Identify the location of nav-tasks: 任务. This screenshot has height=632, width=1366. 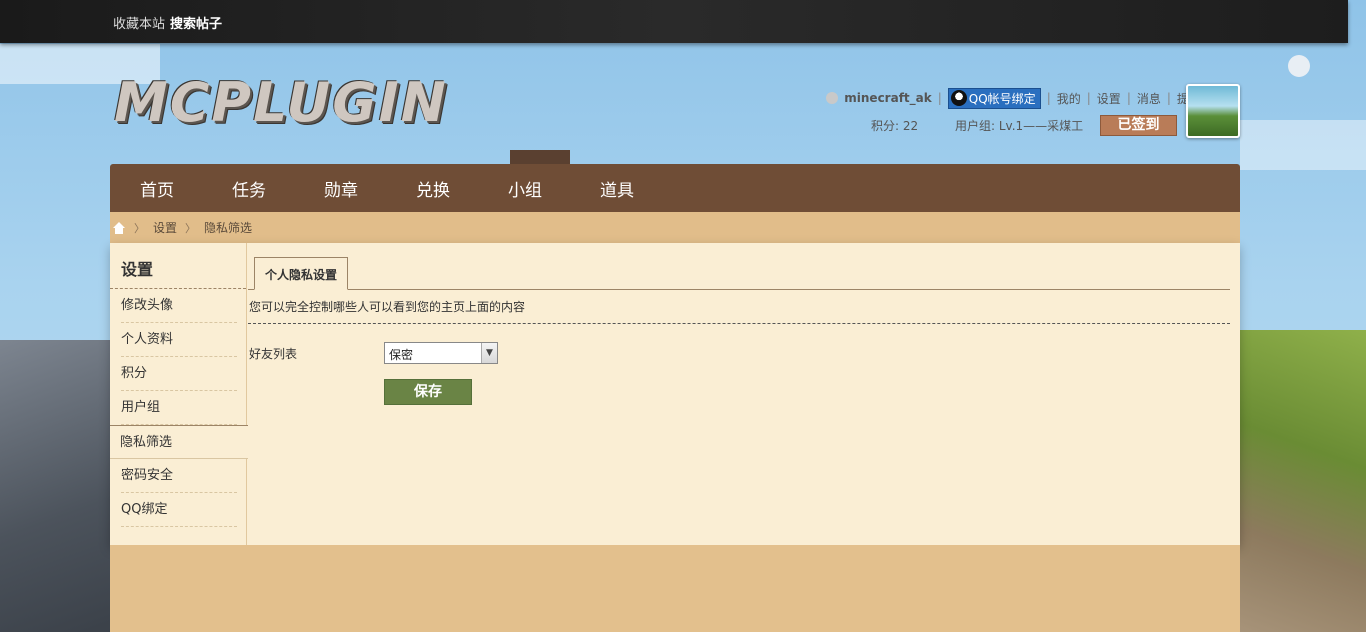
(278, 188).